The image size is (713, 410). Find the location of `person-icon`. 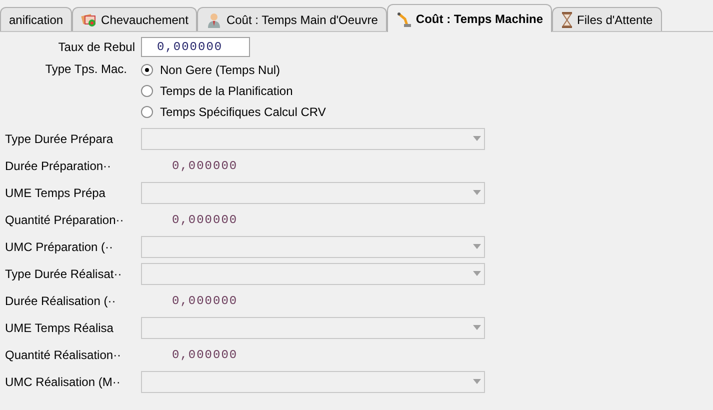

person-icon is located at coordinates (214, 20).